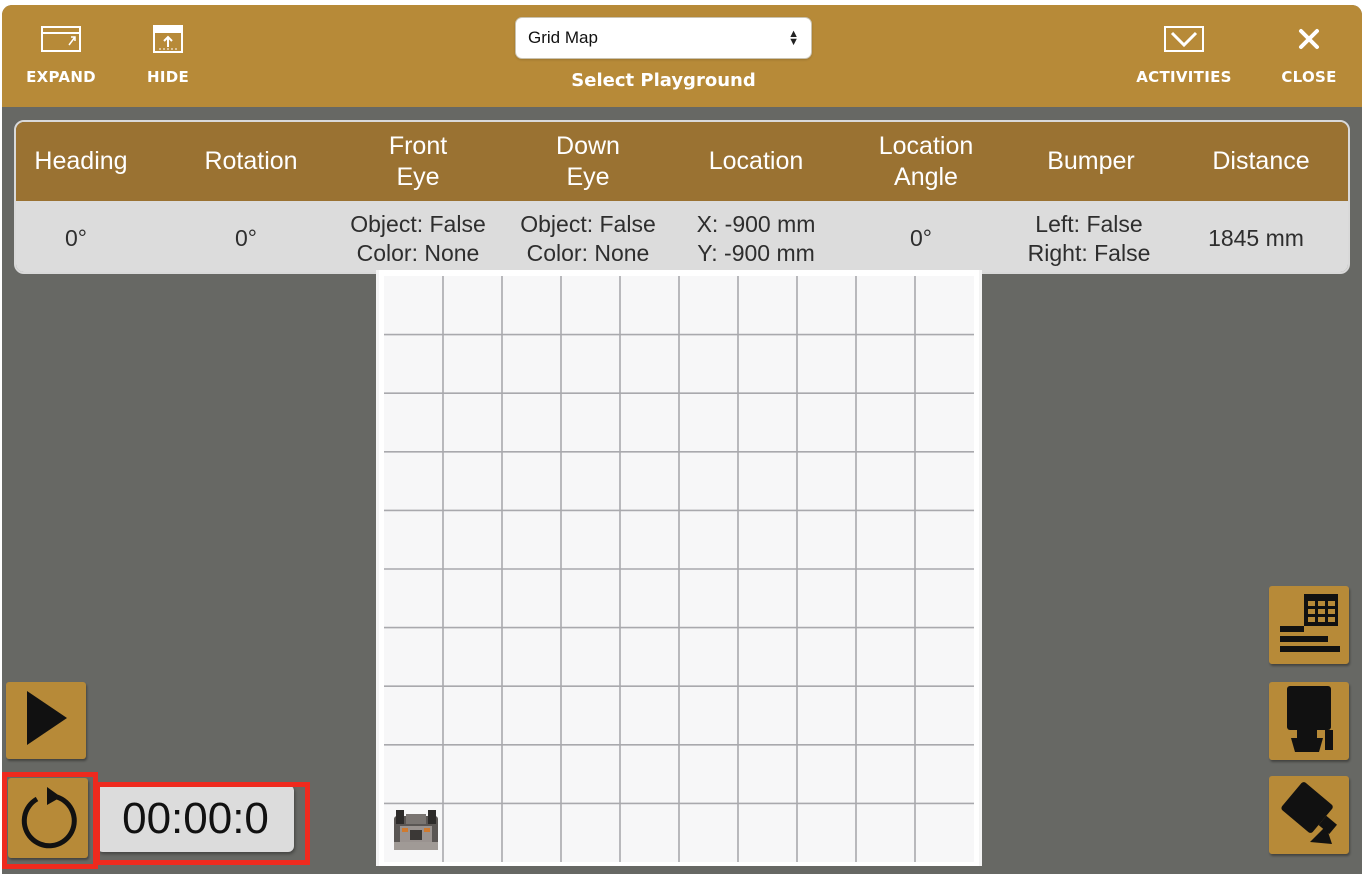 Image resolution: width=1364 pixels, height=874 pixels. I want to click on top-camera-button, so click(1309, 721).